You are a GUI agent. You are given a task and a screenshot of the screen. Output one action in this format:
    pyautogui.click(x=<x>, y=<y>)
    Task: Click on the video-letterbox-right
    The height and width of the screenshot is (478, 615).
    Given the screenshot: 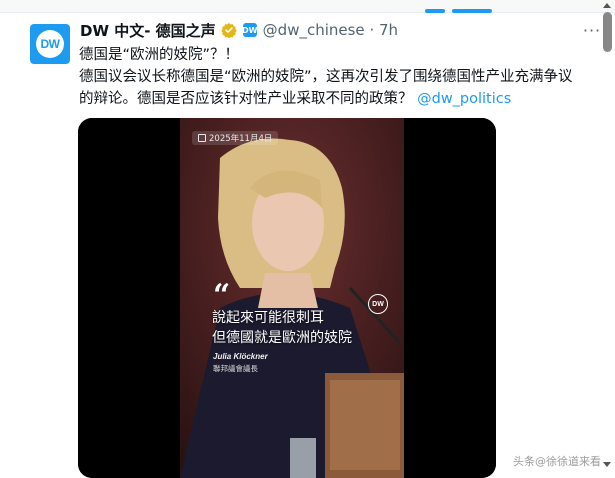 What is the action you would take?
    pyautogui.click(x=450, y=298)
    